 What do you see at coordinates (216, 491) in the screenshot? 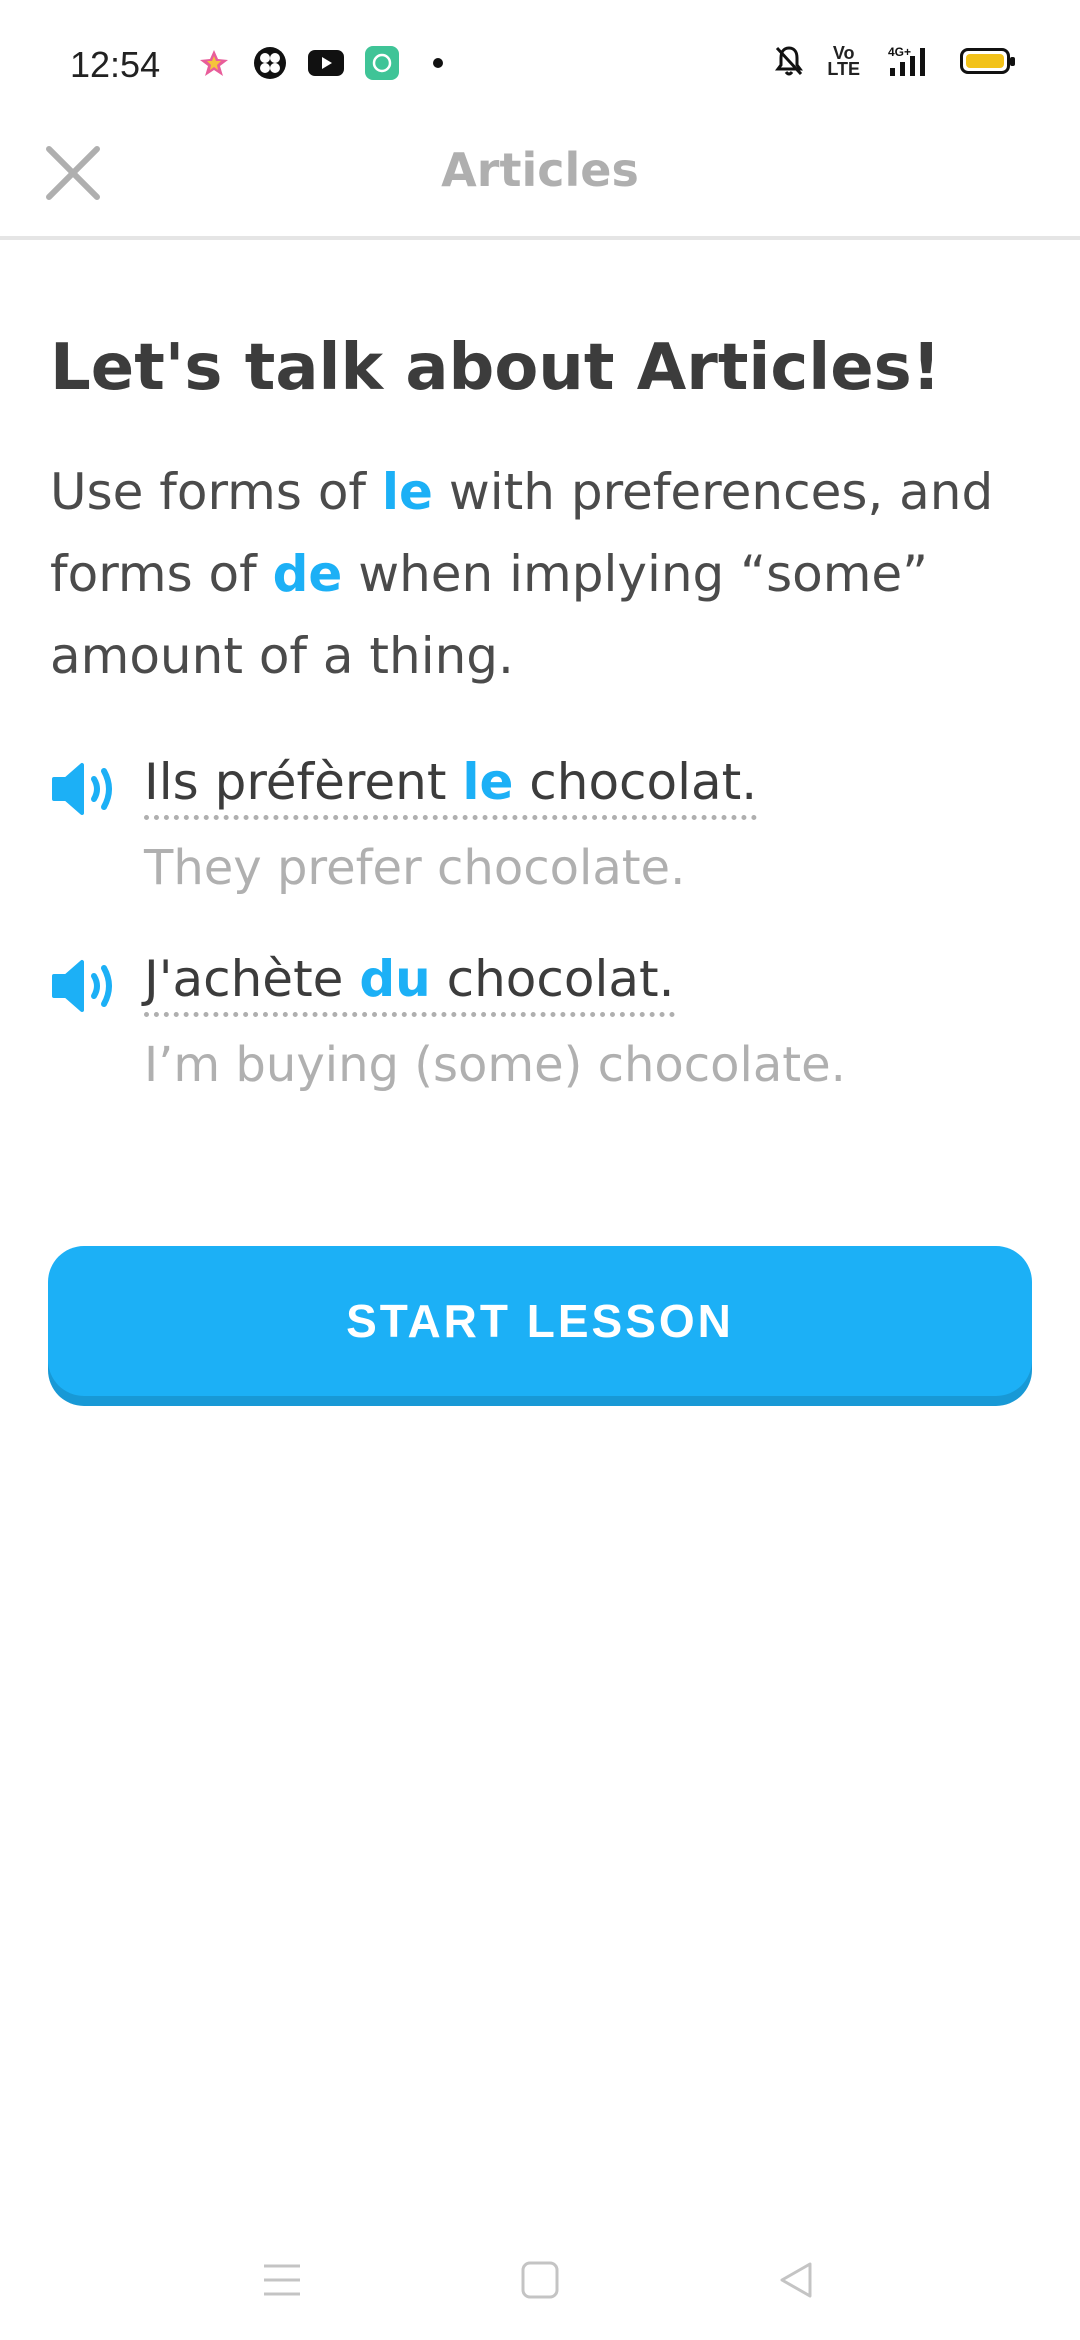
I see `description-text: Use forms of` at bounding box center [216, 491].